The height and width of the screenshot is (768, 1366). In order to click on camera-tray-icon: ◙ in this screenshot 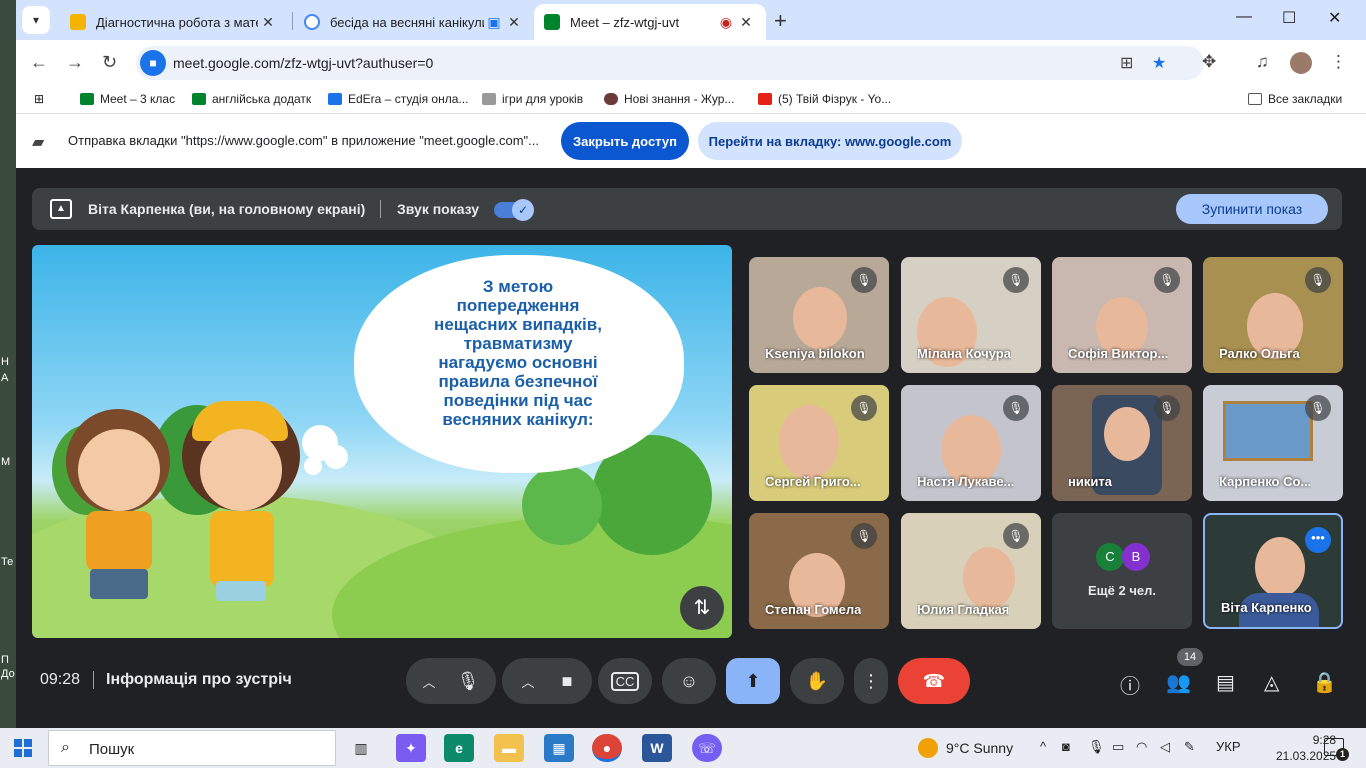, I will do `click(1066, 746)`.